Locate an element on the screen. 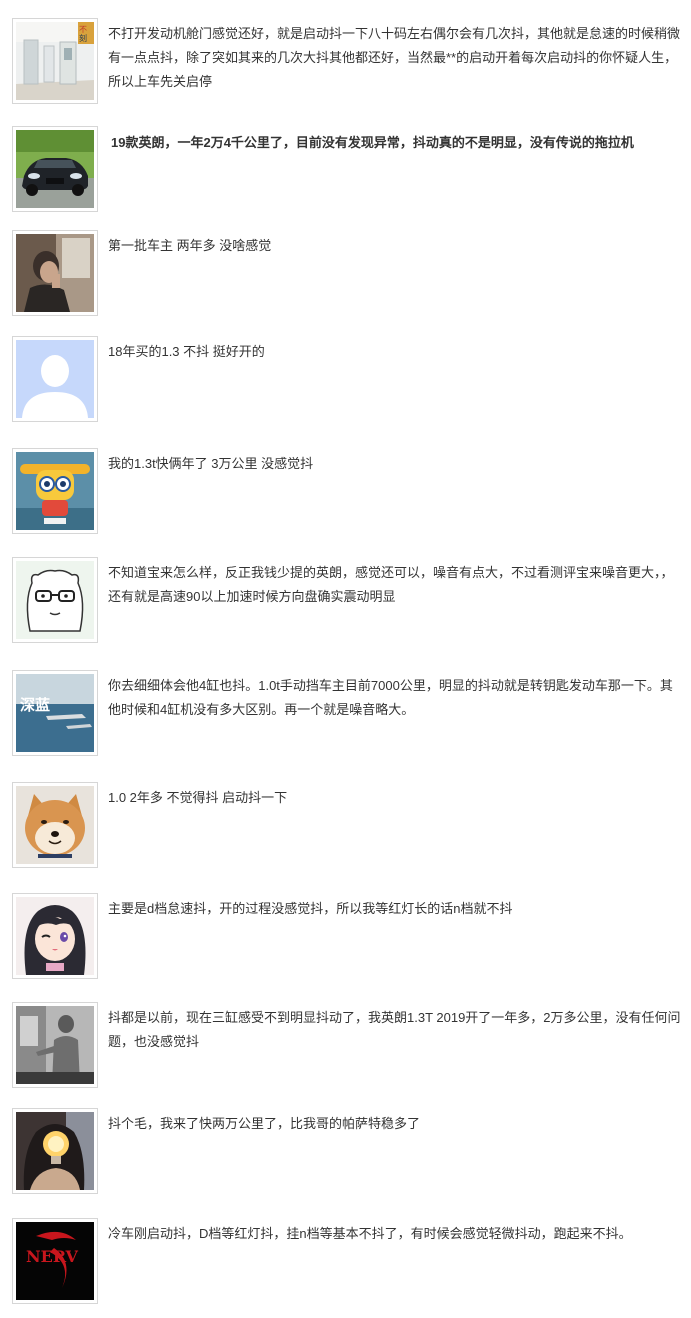 Image resolution: width=691 pixels, height=1318 pixels. comment-text: 第一批车主 两年多 没啥感觉 is located at coordinates (190, 245).